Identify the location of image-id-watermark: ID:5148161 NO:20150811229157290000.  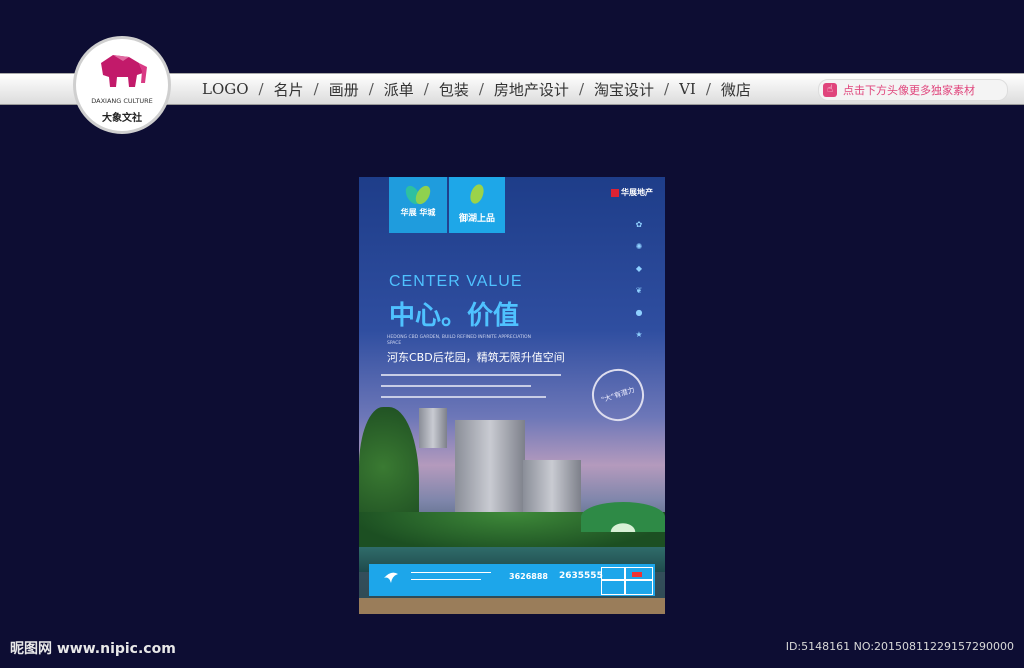
(899, 646).